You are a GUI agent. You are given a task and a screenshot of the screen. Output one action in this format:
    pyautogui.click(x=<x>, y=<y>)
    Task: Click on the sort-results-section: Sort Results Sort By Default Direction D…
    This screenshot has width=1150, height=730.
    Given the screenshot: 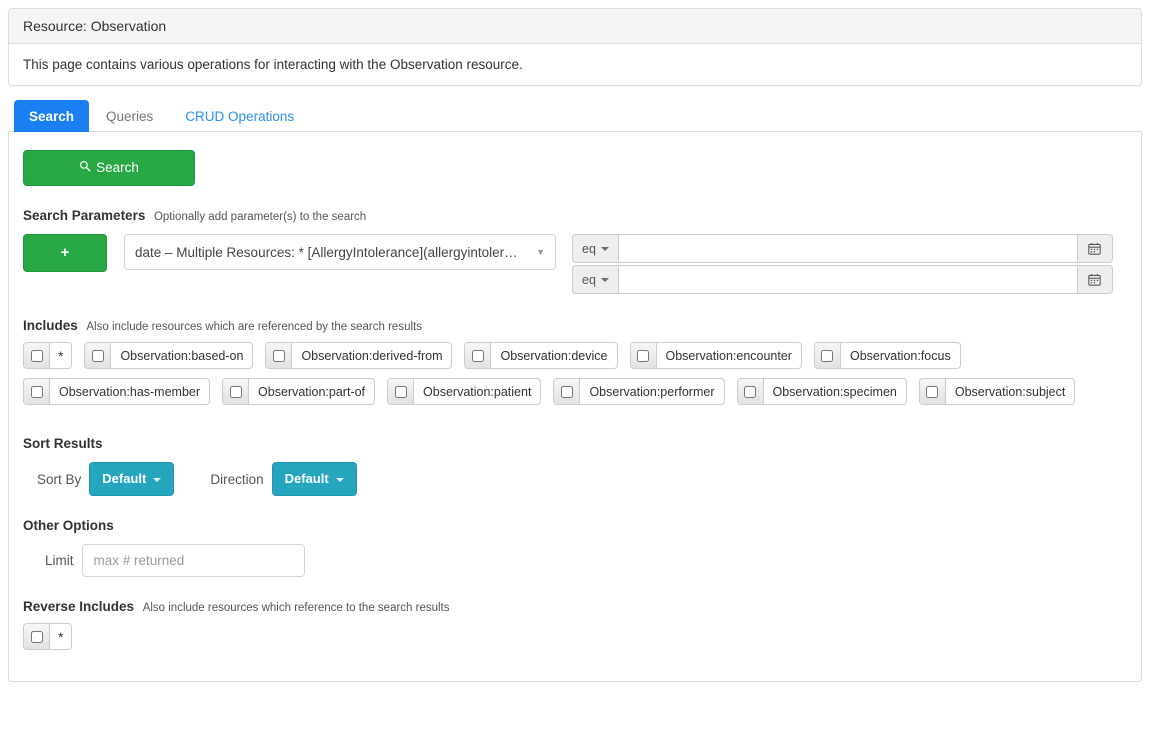 What is the action you would take?
    pyautogui.click(x=575, y=466)
    